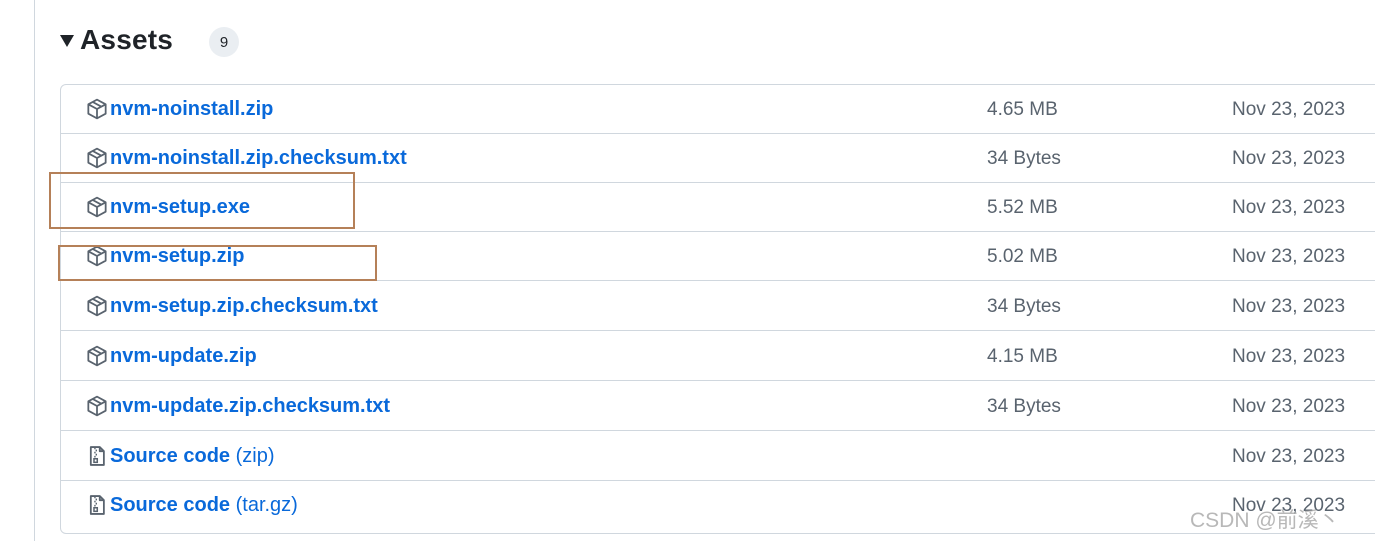 Image resolution: width=1375 pixels, height=541 pixels. I want to click on source-code-targz-link: Source code (tar.gz), so click(204, 505).